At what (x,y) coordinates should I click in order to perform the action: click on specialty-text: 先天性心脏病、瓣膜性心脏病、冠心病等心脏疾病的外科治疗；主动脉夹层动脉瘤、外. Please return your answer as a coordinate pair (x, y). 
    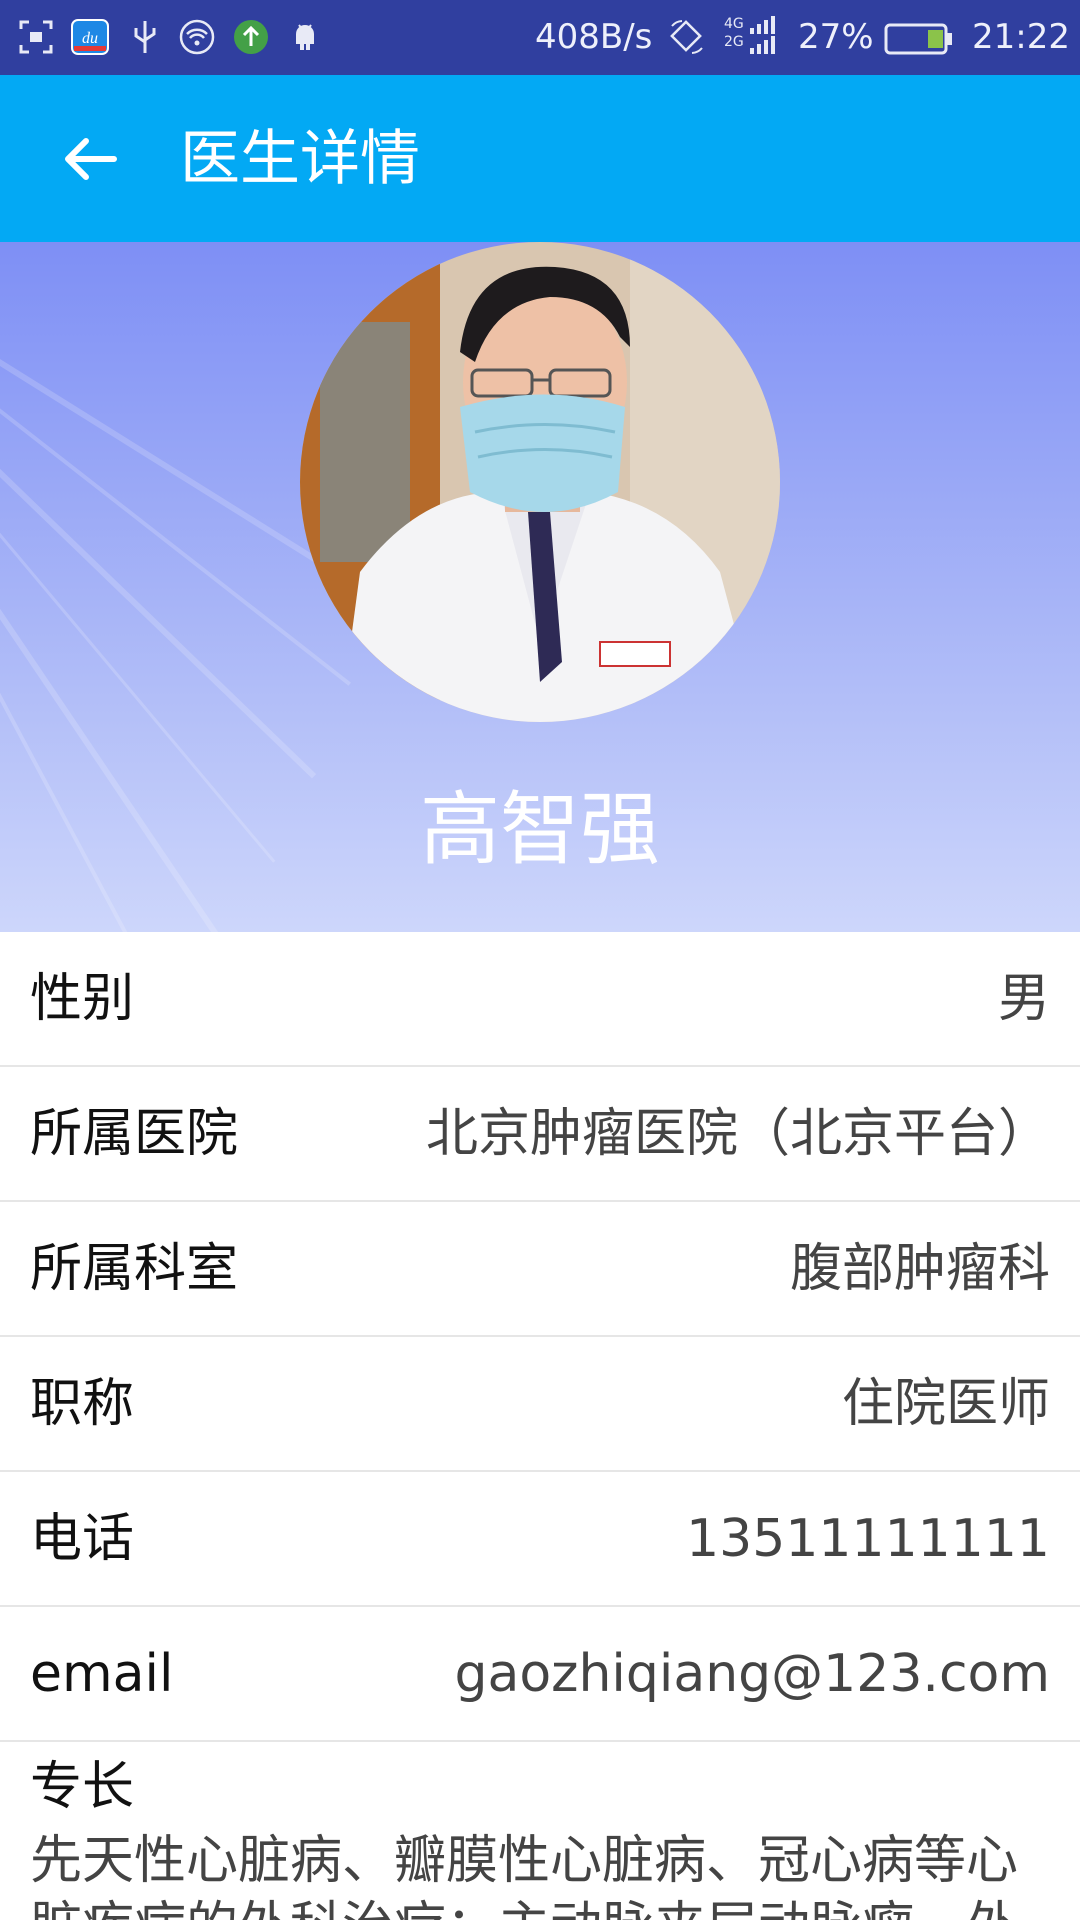
    Looking at the image, I should click on (524, 1875).